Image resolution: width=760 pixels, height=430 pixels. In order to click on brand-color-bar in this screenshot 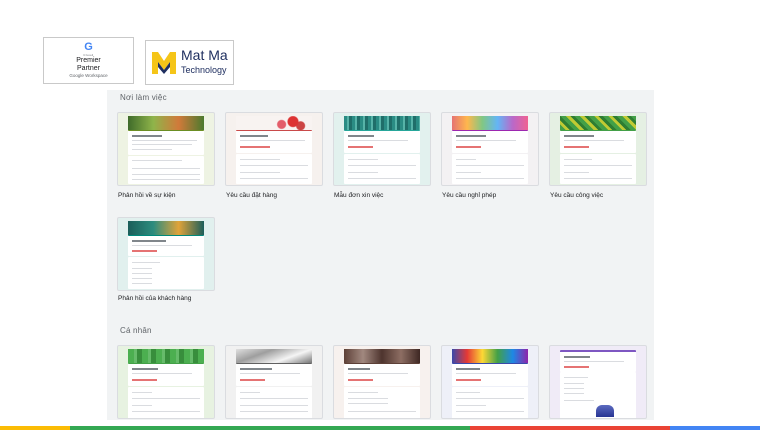, I will do `click(380, 428)`.